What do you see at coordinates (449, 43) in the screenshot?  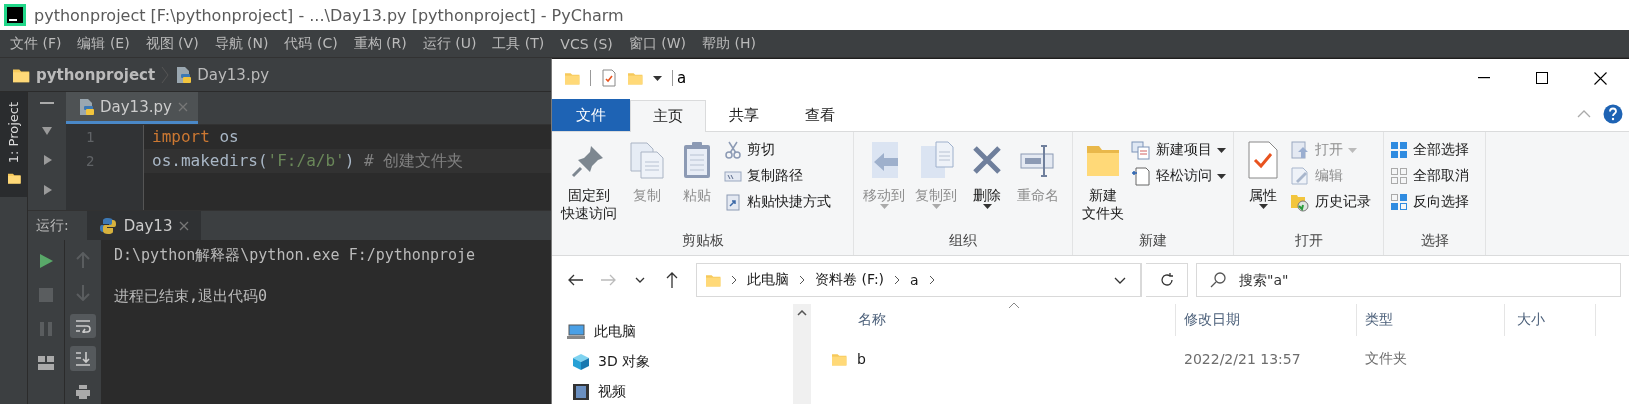 I see `menu-item: 运行 (U)` at bounding box center [449, 43].